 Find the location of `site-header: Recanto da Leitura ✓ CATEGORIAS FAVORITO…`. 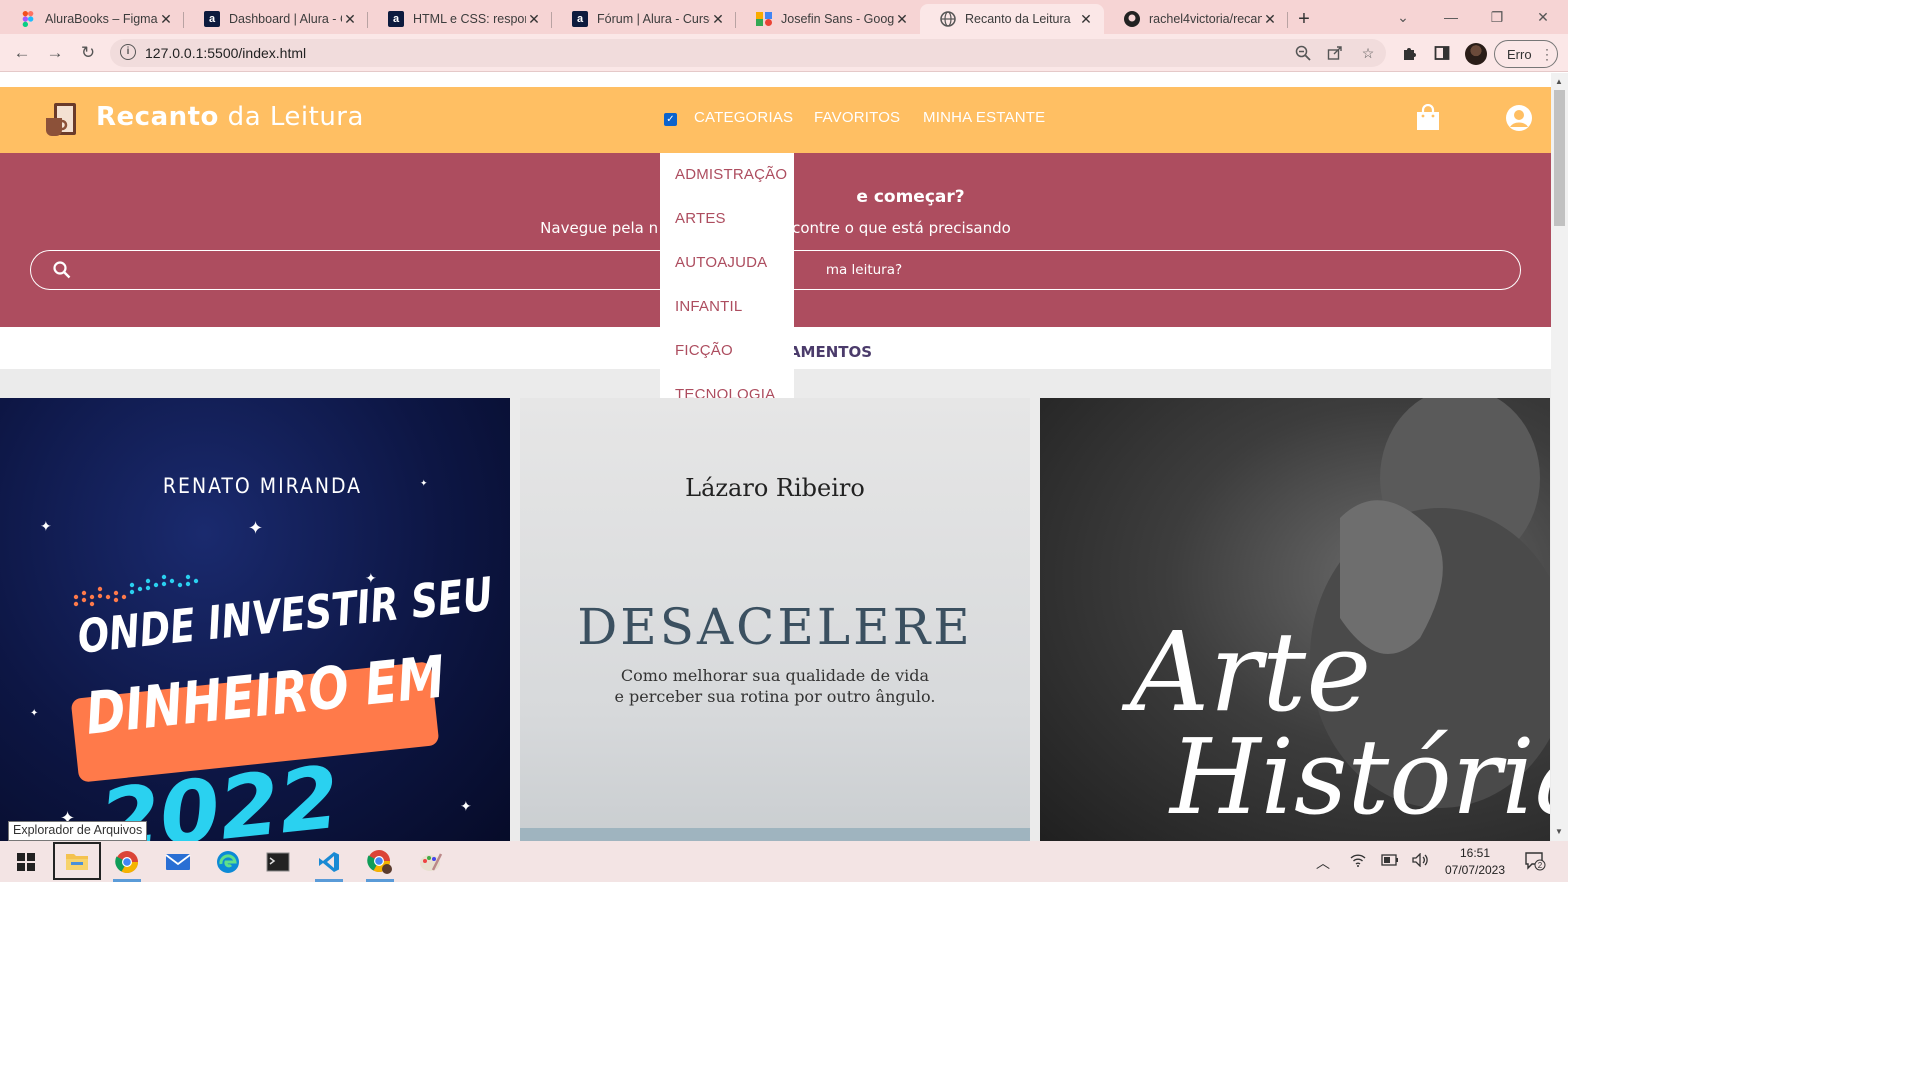

site-header: Recanto da Leitura ✓ CATEGORIAS FAVORITO… is located at coordinates (775, 120).